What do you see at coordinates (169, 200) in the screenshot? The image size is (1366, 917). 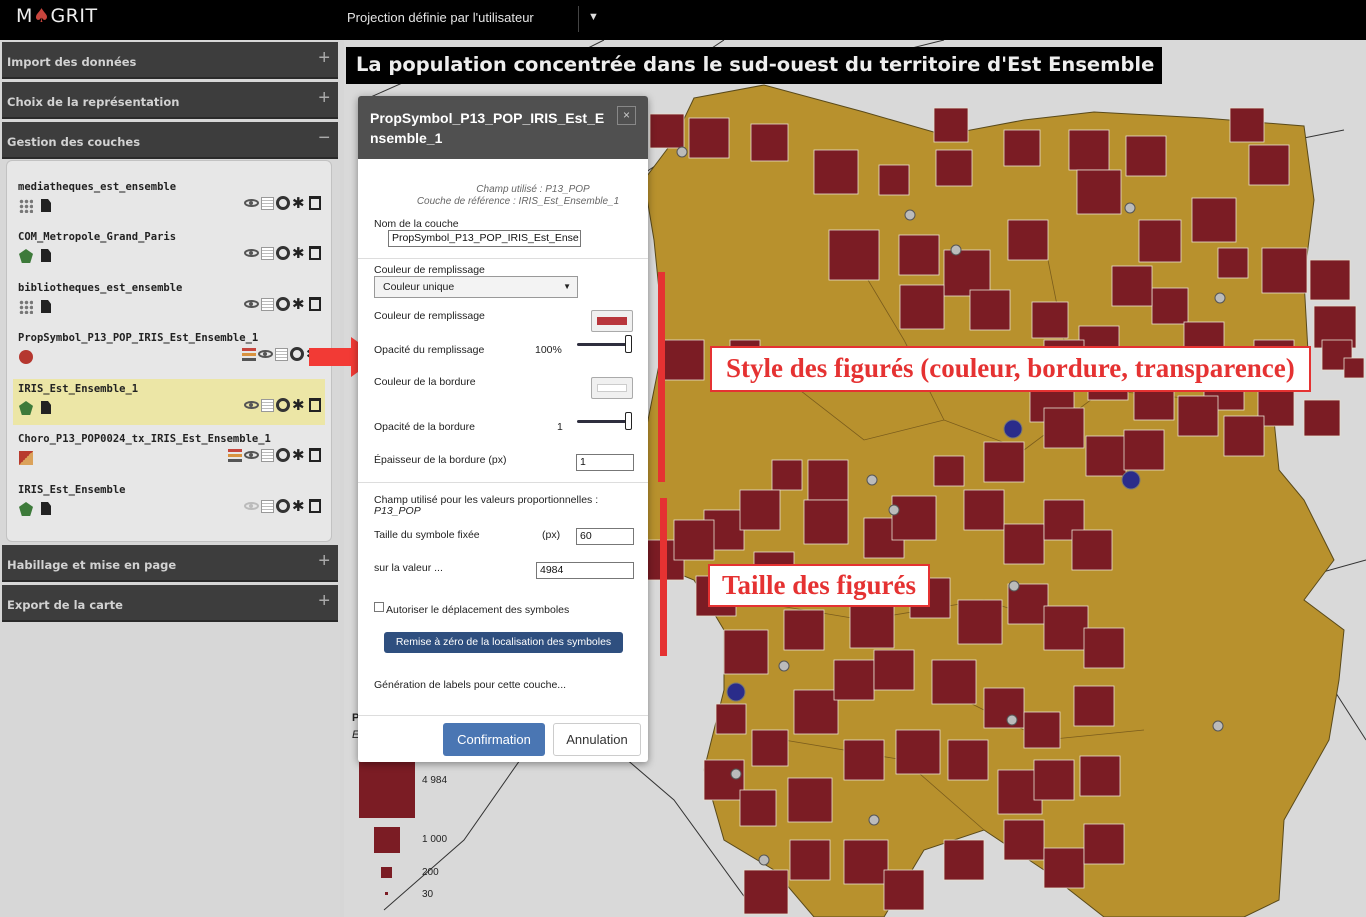 I see `layer-item: mediatheques_est_ensemble ✱` at bounding box center [169, 200].